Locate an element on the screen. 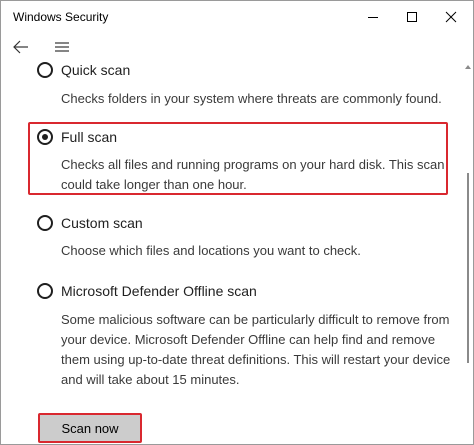 The height and width of the screenshot is (445, 474). custom-scan-radio is located at coordinates (45, 223).